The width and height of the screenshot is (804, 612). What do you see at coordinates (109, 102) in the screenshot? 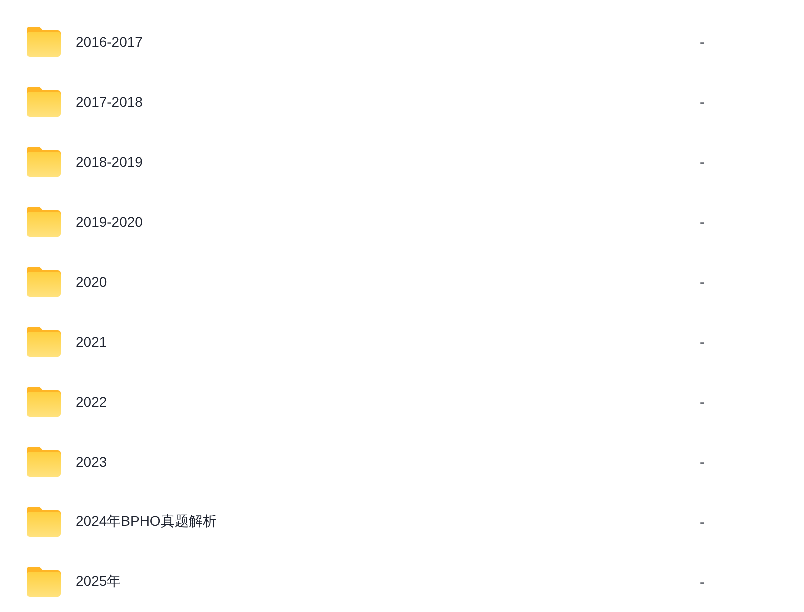
I see `folder-name: 2017-2018` at bounding box center [109, 102].